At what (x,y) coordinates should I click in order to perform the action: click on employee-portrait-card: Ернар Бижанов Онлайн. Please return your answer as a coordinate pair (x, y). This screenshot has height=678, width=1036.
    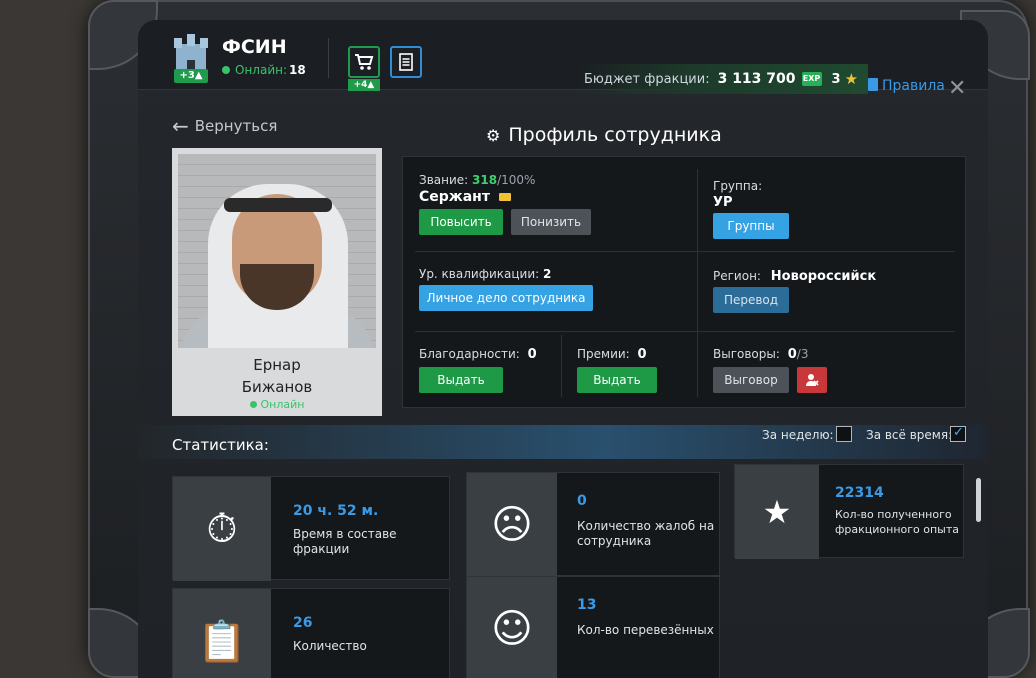
    Looking at the image, I should click on (277, 282).